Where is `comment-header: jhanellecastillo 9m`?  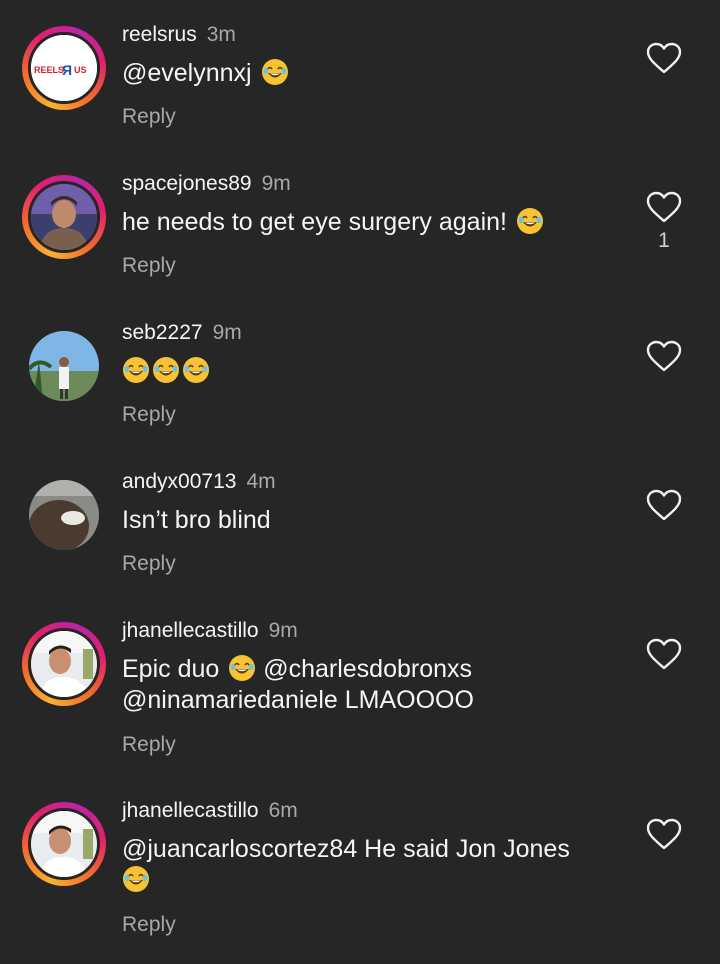
comment-header: jhanellecastillo 9m is located at coordinates (210, 631).